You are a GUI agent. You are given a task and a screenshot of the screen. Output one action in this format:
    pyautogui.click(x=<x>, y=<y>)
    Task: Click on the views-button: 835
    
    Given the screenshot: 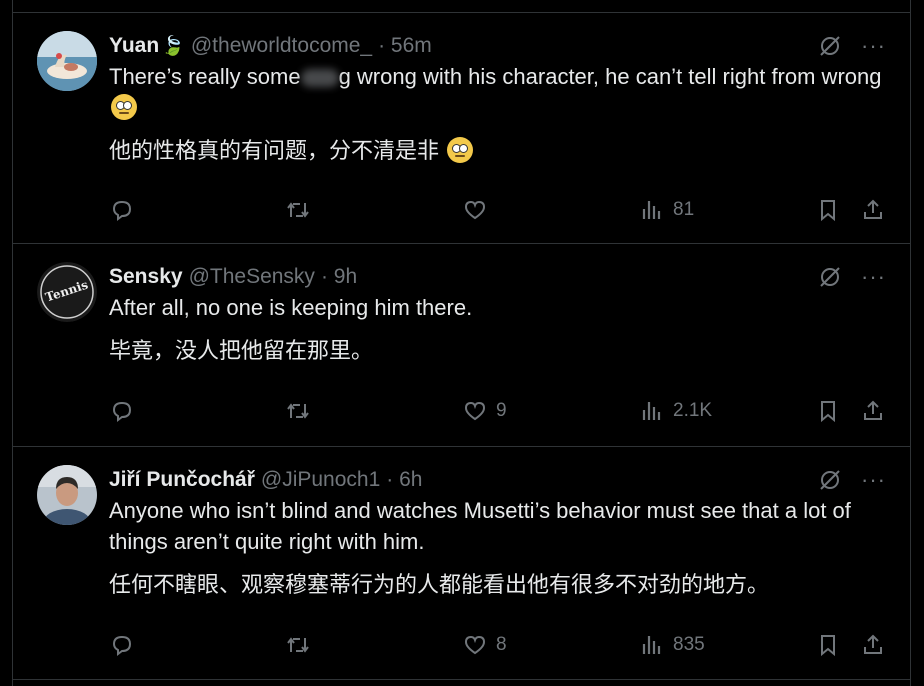 What is the action you would take?
    pyautogui.click(x=672, y=645)
    